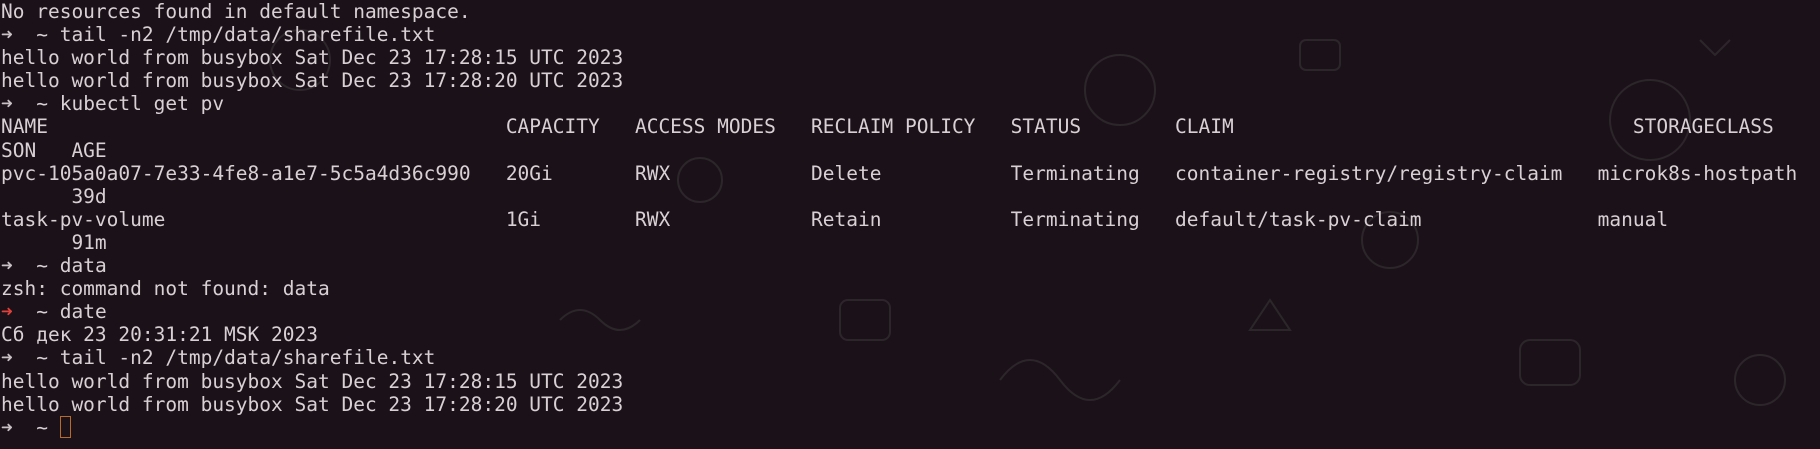  Describe the element at coordinates (899, 103) in the screenshot. I see `prompt-line: ➜ ~ kubectl get pv` at that location.